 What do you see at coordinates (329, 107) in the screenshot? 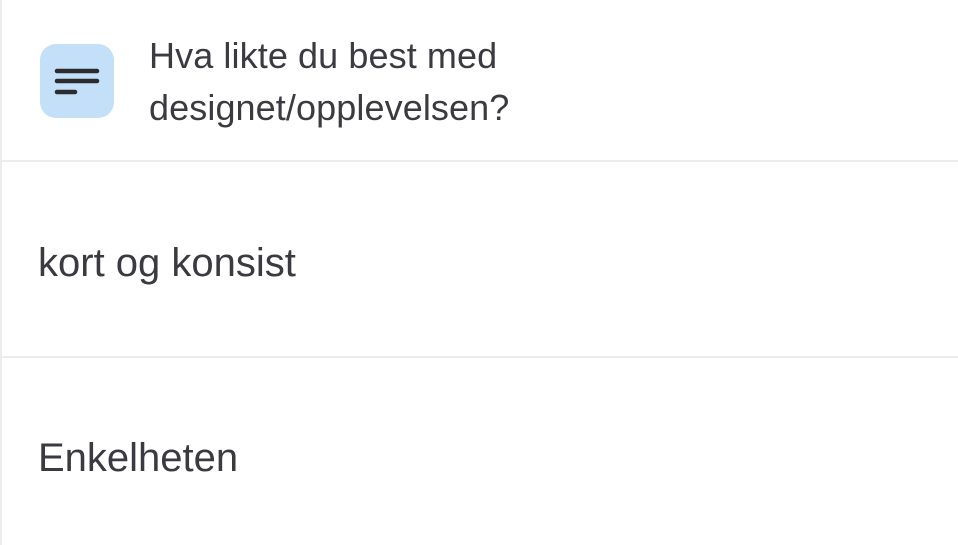
I see `question-title-line-2: designet/opplevelsen?` at bounding box center [329, 107].